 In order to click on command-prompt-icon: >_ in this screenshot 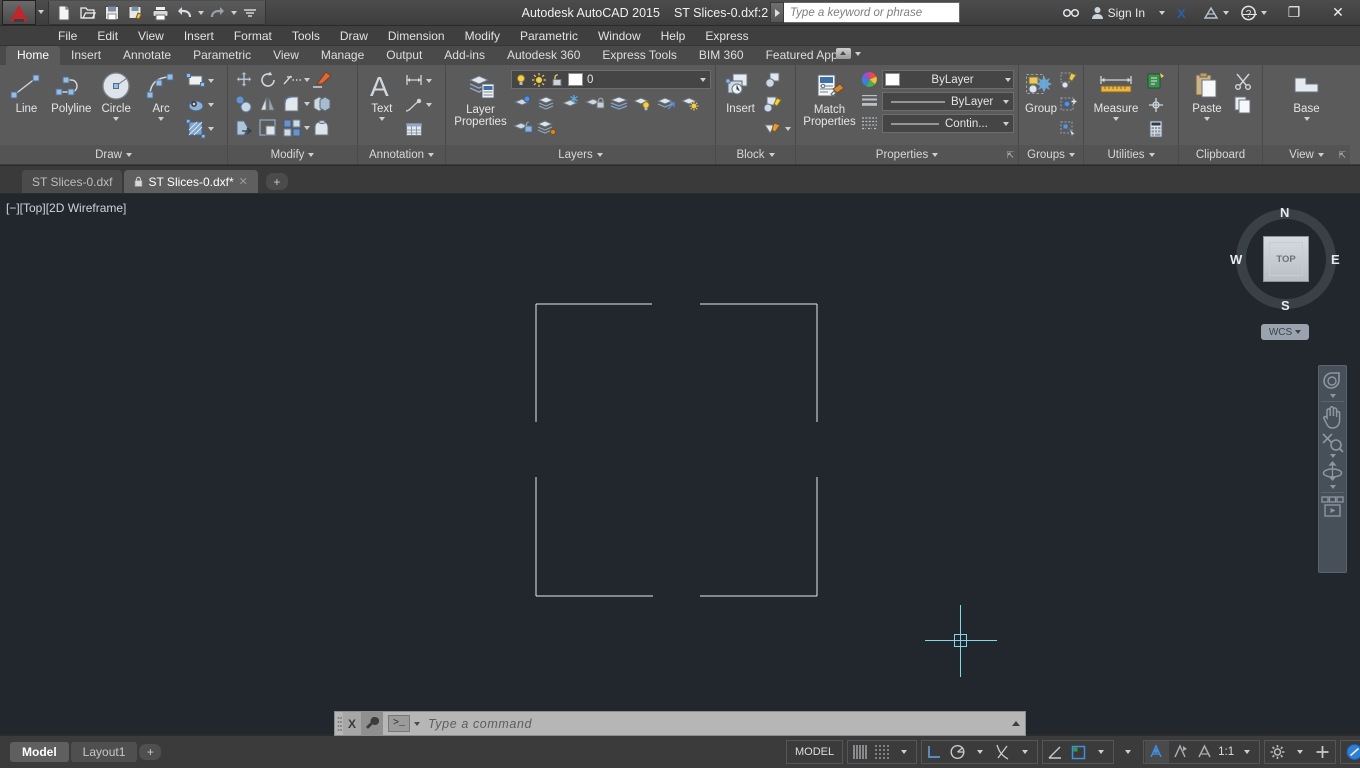, I will do `click(399, 723)`.